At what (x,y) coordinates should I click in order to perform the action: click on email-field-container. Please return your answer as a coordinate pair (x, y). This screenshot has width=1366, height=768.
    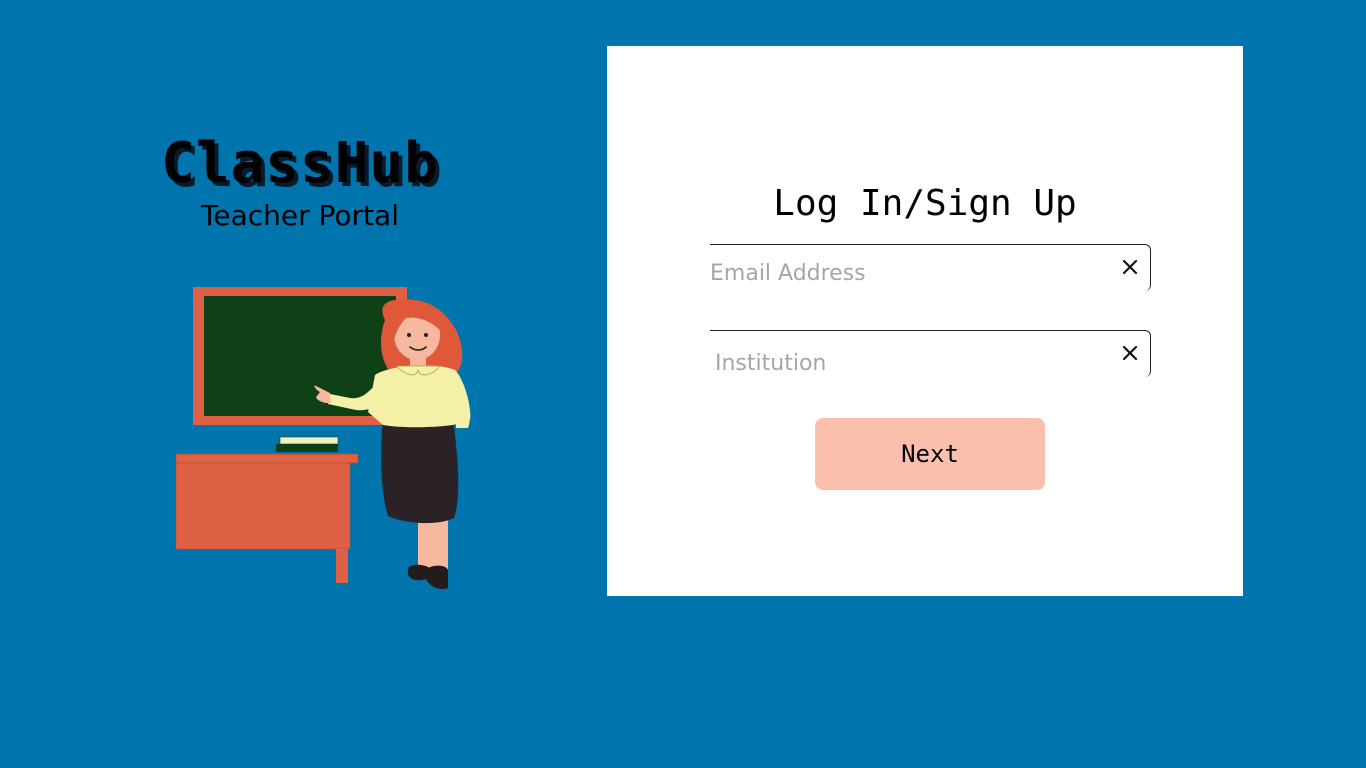
    Looking at the image, I should click on (930, 267).